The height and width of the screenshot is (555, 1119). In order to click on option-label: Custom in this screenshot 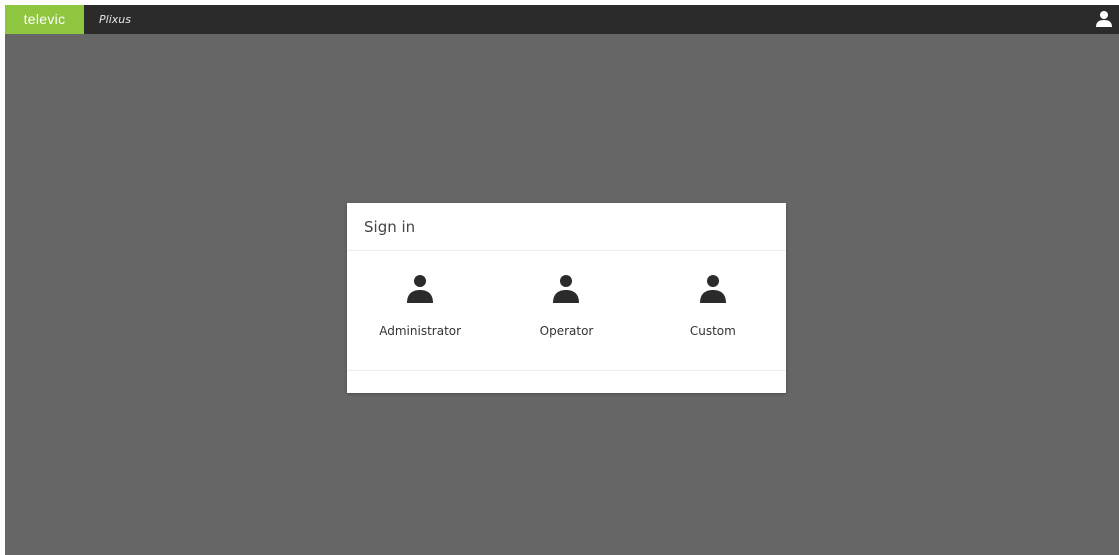, I will do `click(712, 331)`.